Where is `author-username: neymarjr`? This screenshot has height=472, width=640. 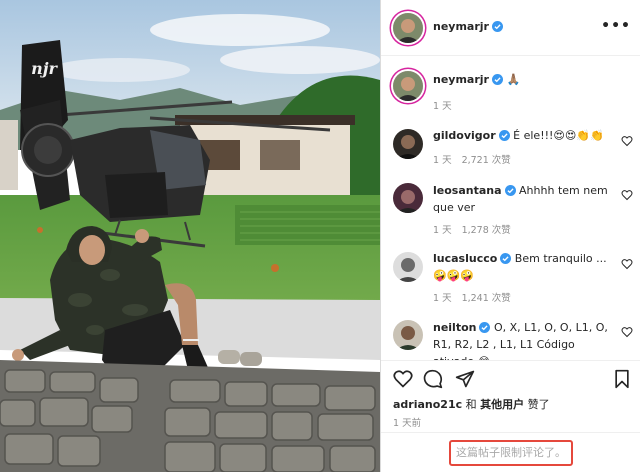 author-username: neymarjr is located at coordinates (468, 26).